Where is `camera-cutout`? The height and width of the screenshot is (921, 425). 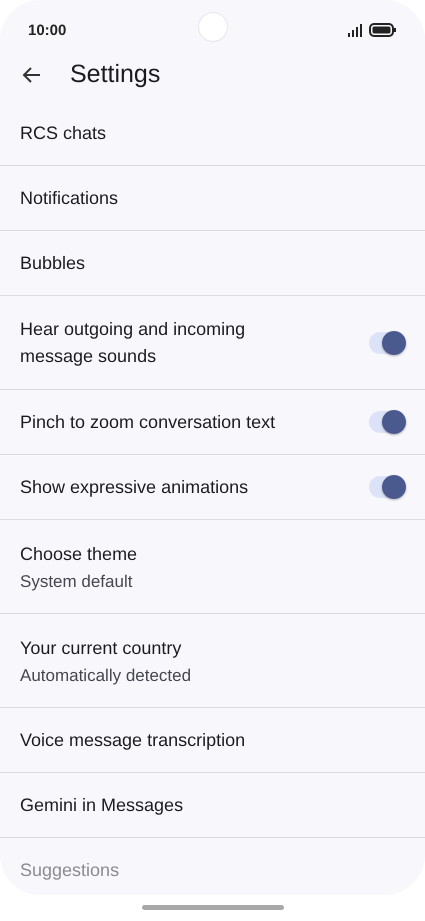
camera-cutout is located at coordinates (213, 27).